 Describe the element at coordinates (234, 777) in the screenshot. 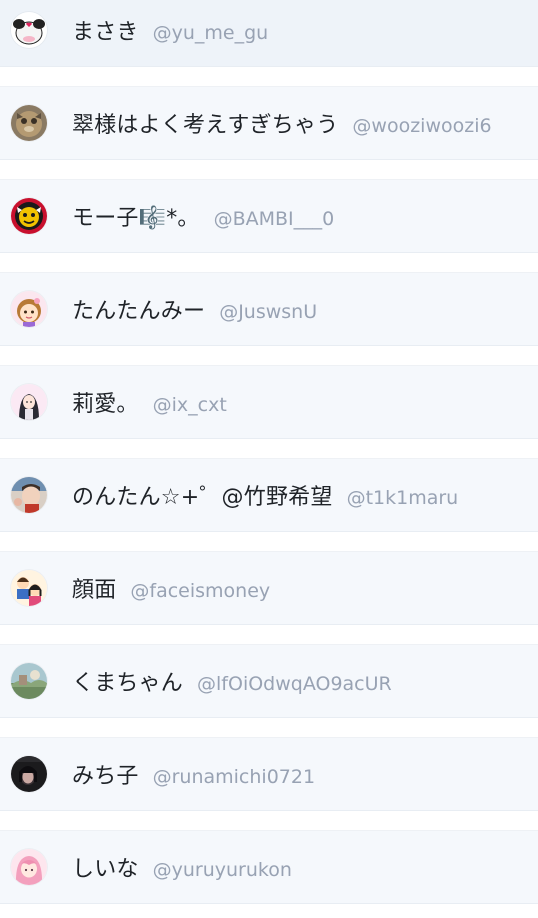

I see `user-handle: @runamichi0721` at that location.